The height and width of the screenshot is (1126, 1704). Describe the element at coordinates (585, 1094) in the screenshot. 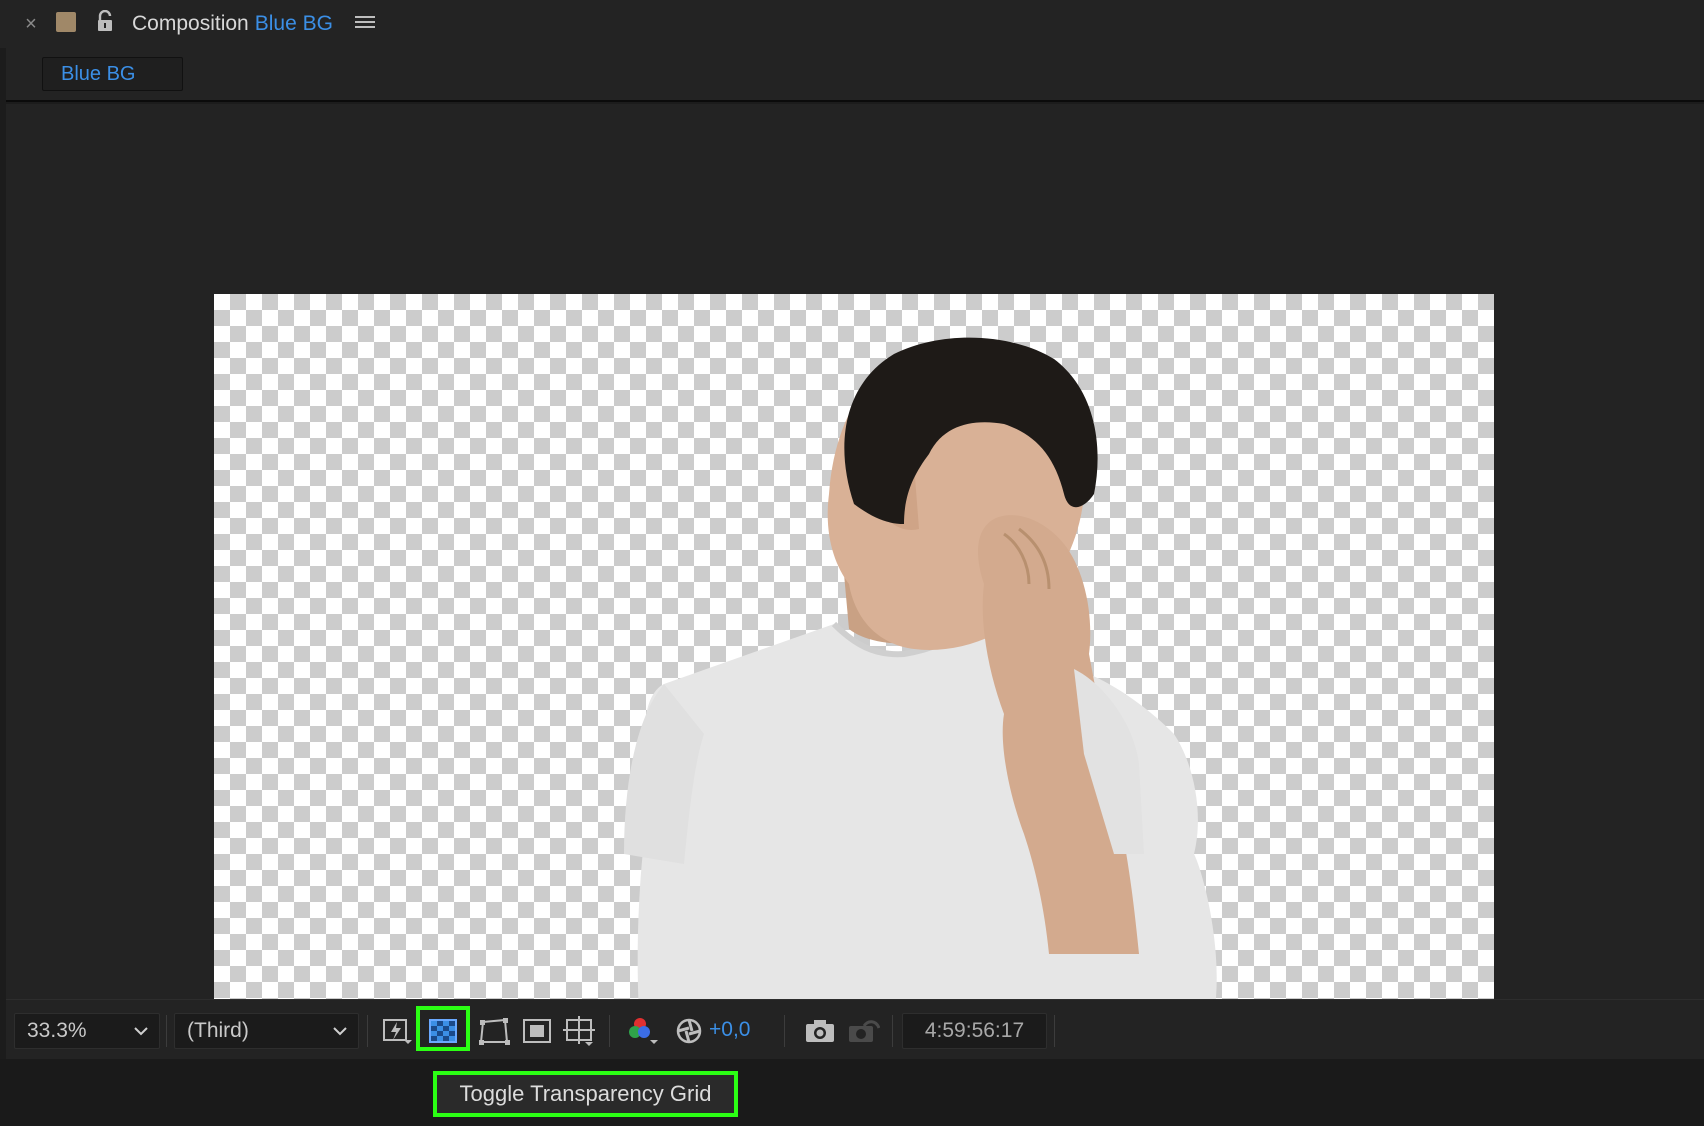

I see `tooltip: Toggle Transparency Grid` at that location.